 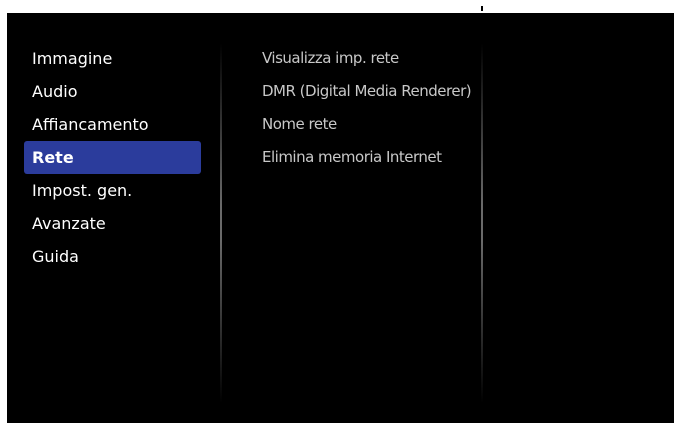 What do you see at coordinates (112, 190) in the screenshot?
I see `menu-item-impost-gen: Impost. gen.` at bounding box center [112, 190].